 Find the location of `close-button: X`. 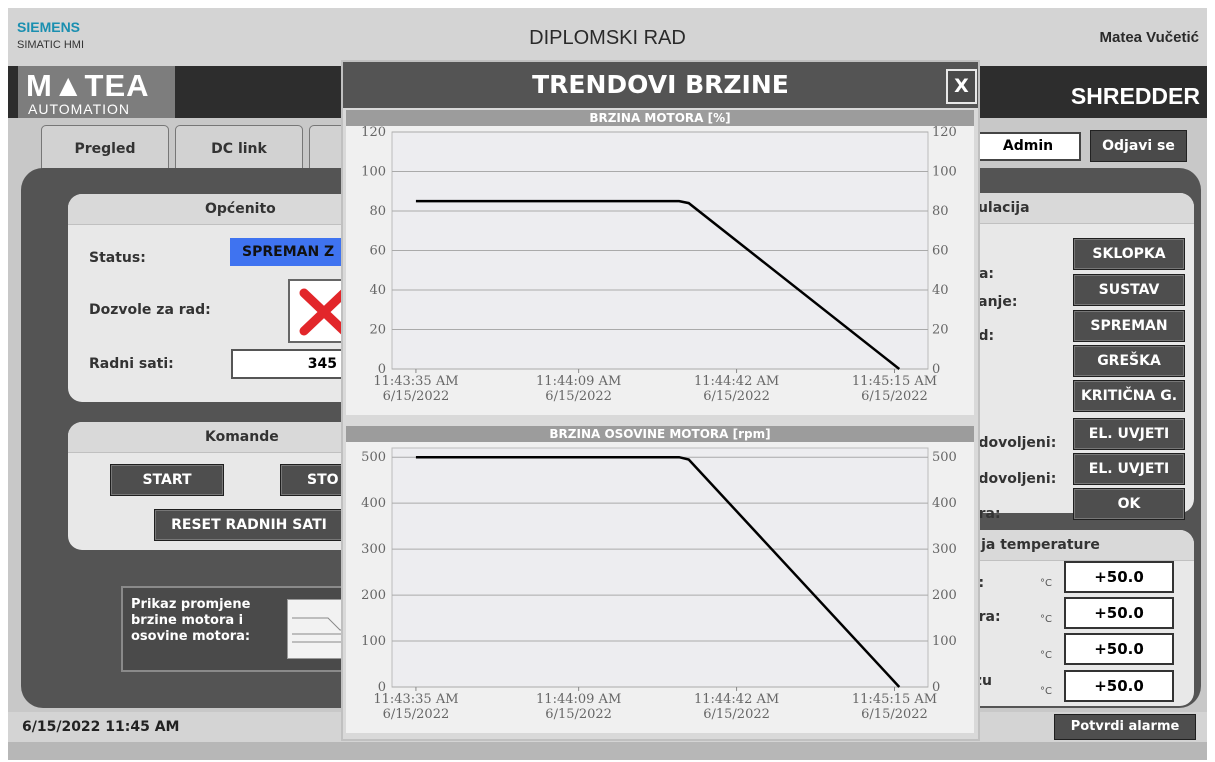

close-button: X is located at coordinates (961, 86).